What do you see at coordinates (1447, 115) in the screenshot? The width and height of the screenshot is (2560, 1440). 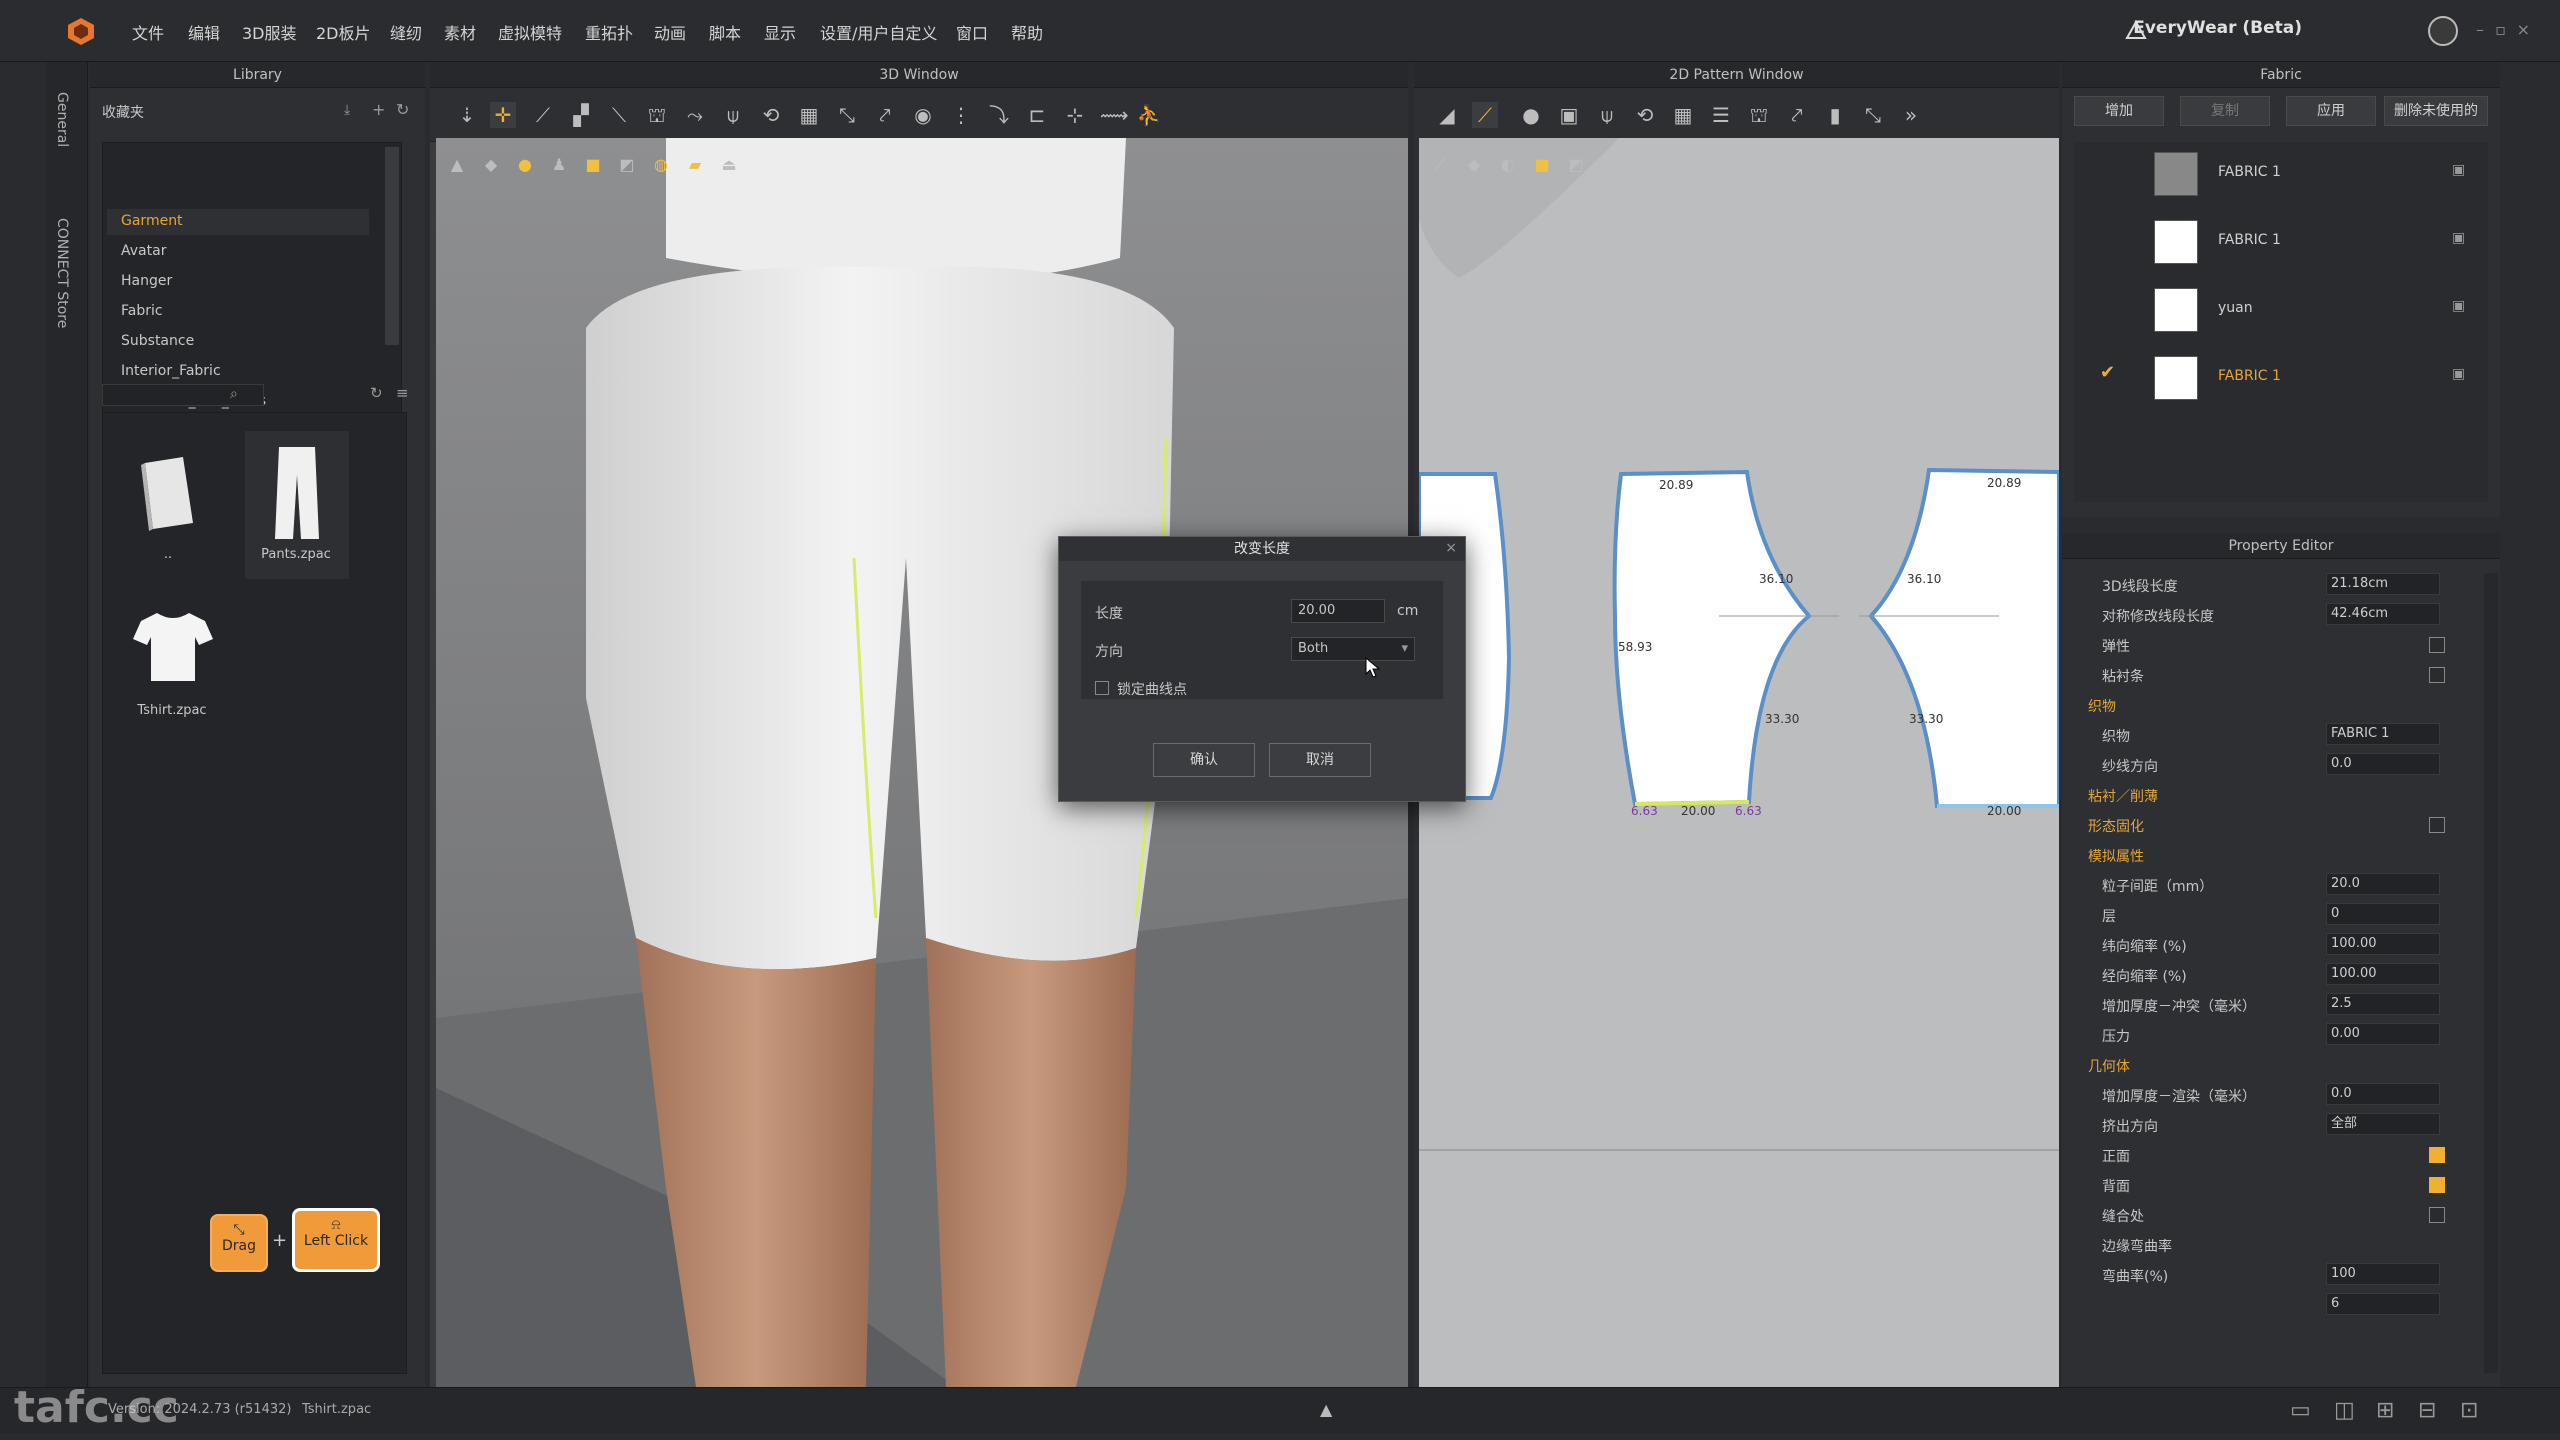 I see `2d-select-icon: ◢` at bounding box center [1447, 115].